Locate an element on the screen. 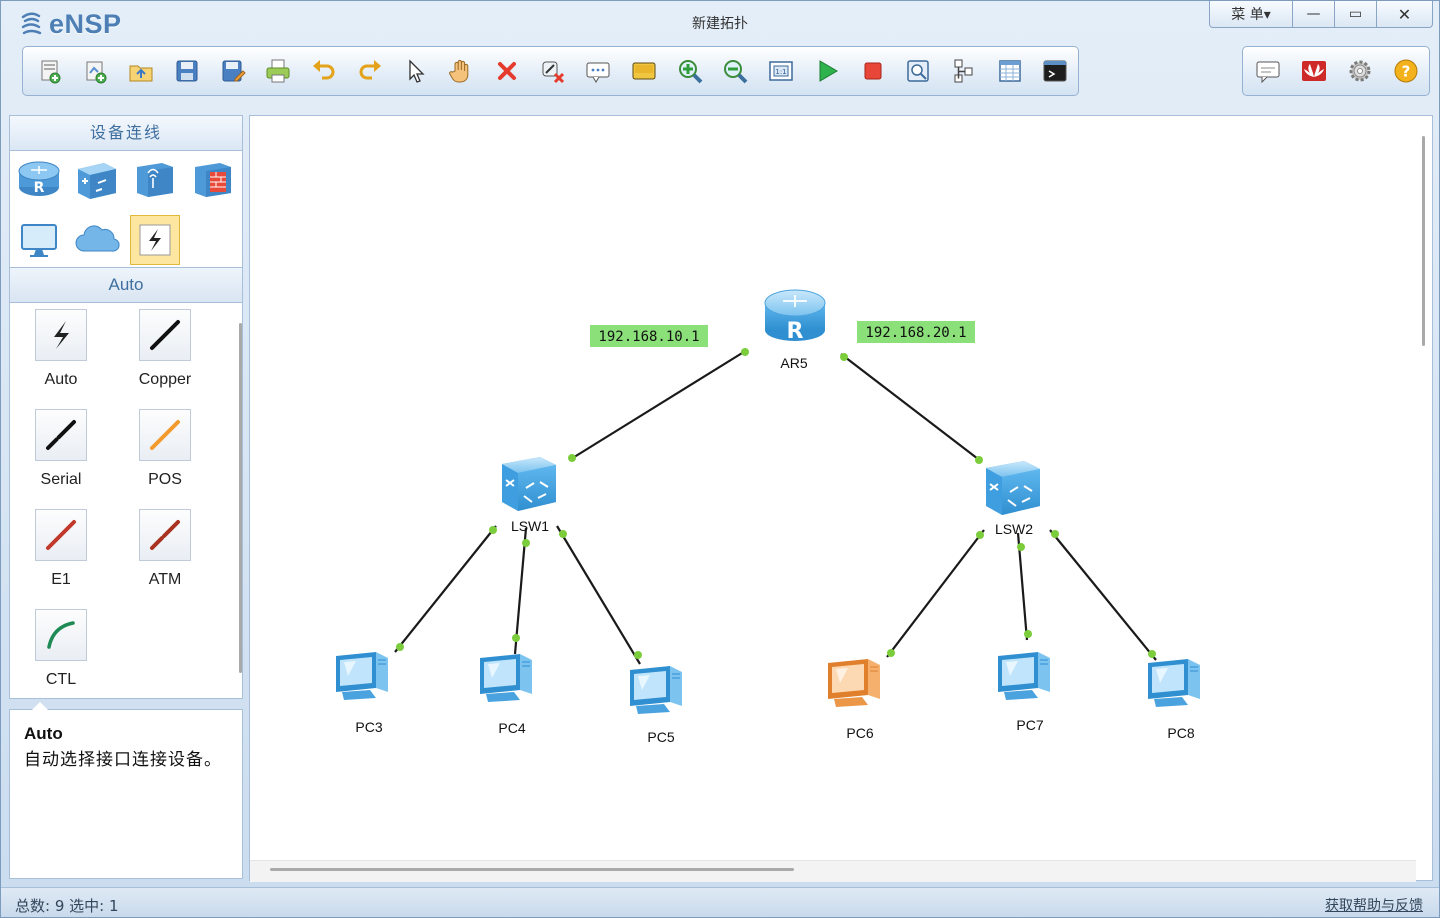 Image resolution: width=1440 pixels, height=918 pixels. text-note-button is located at coordinates (598, 71).